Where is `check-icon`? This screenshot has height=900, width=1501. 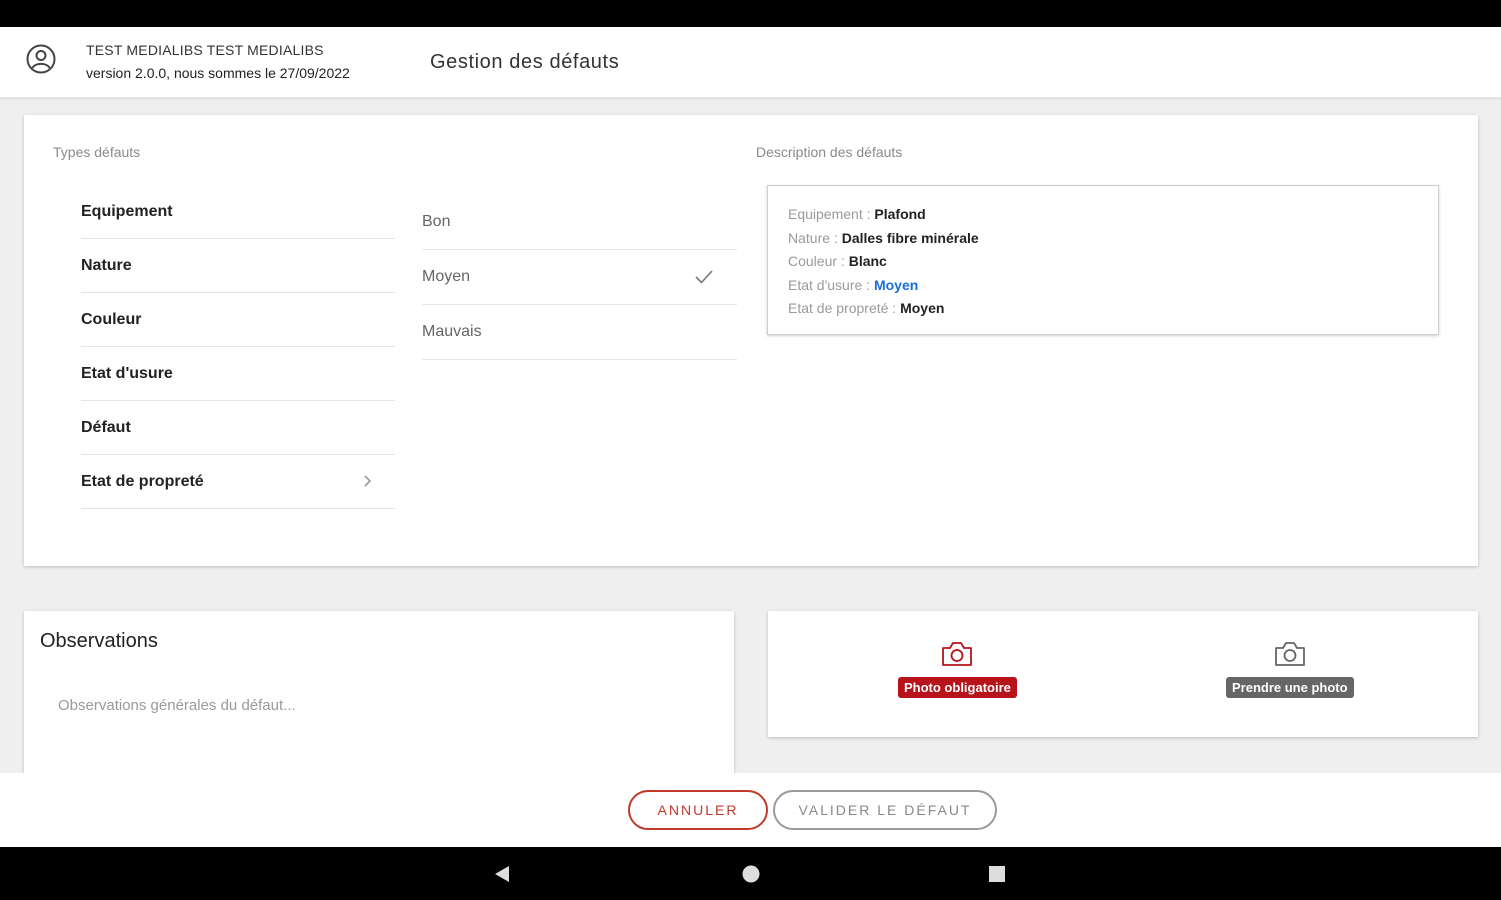 check-icon is located at coordinates (704, 277).